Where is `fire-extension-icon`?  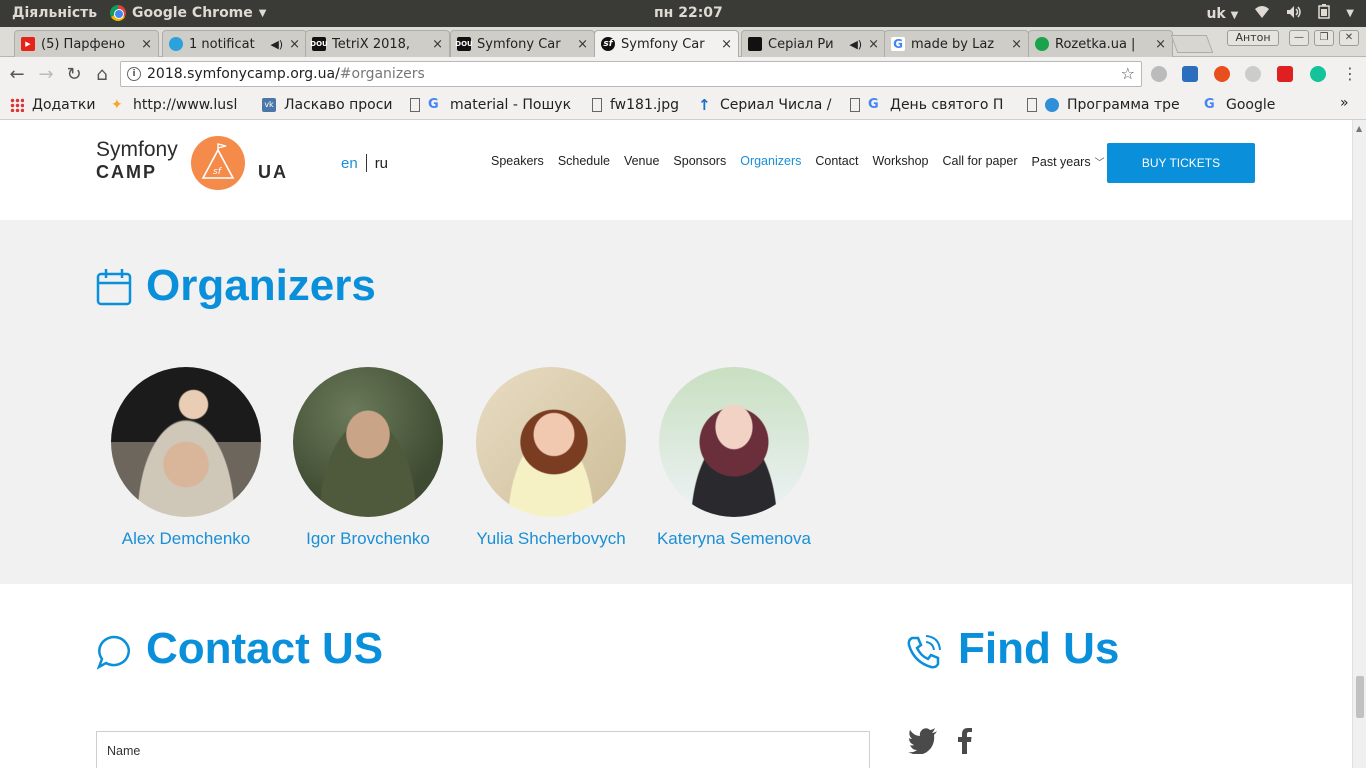 fire-extension-icon is located at coordinates (1222, 74).